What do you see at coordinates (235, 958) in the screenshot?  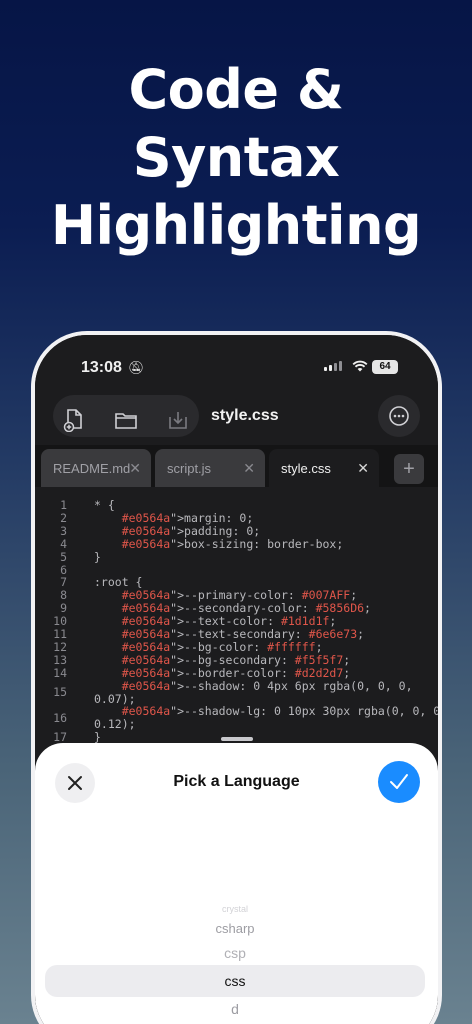 I see `language-picker: crystal csharp csp css d` at bounding box center [235, 958].